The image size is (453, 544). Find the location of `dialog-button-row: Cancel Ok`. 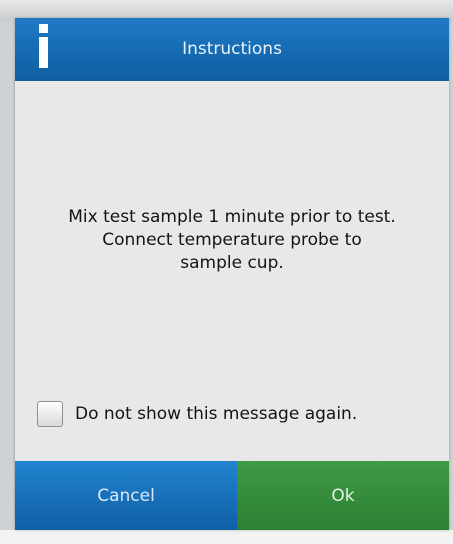

dialog-button-row: Cancel Ok is located at coordinates (232, 495).